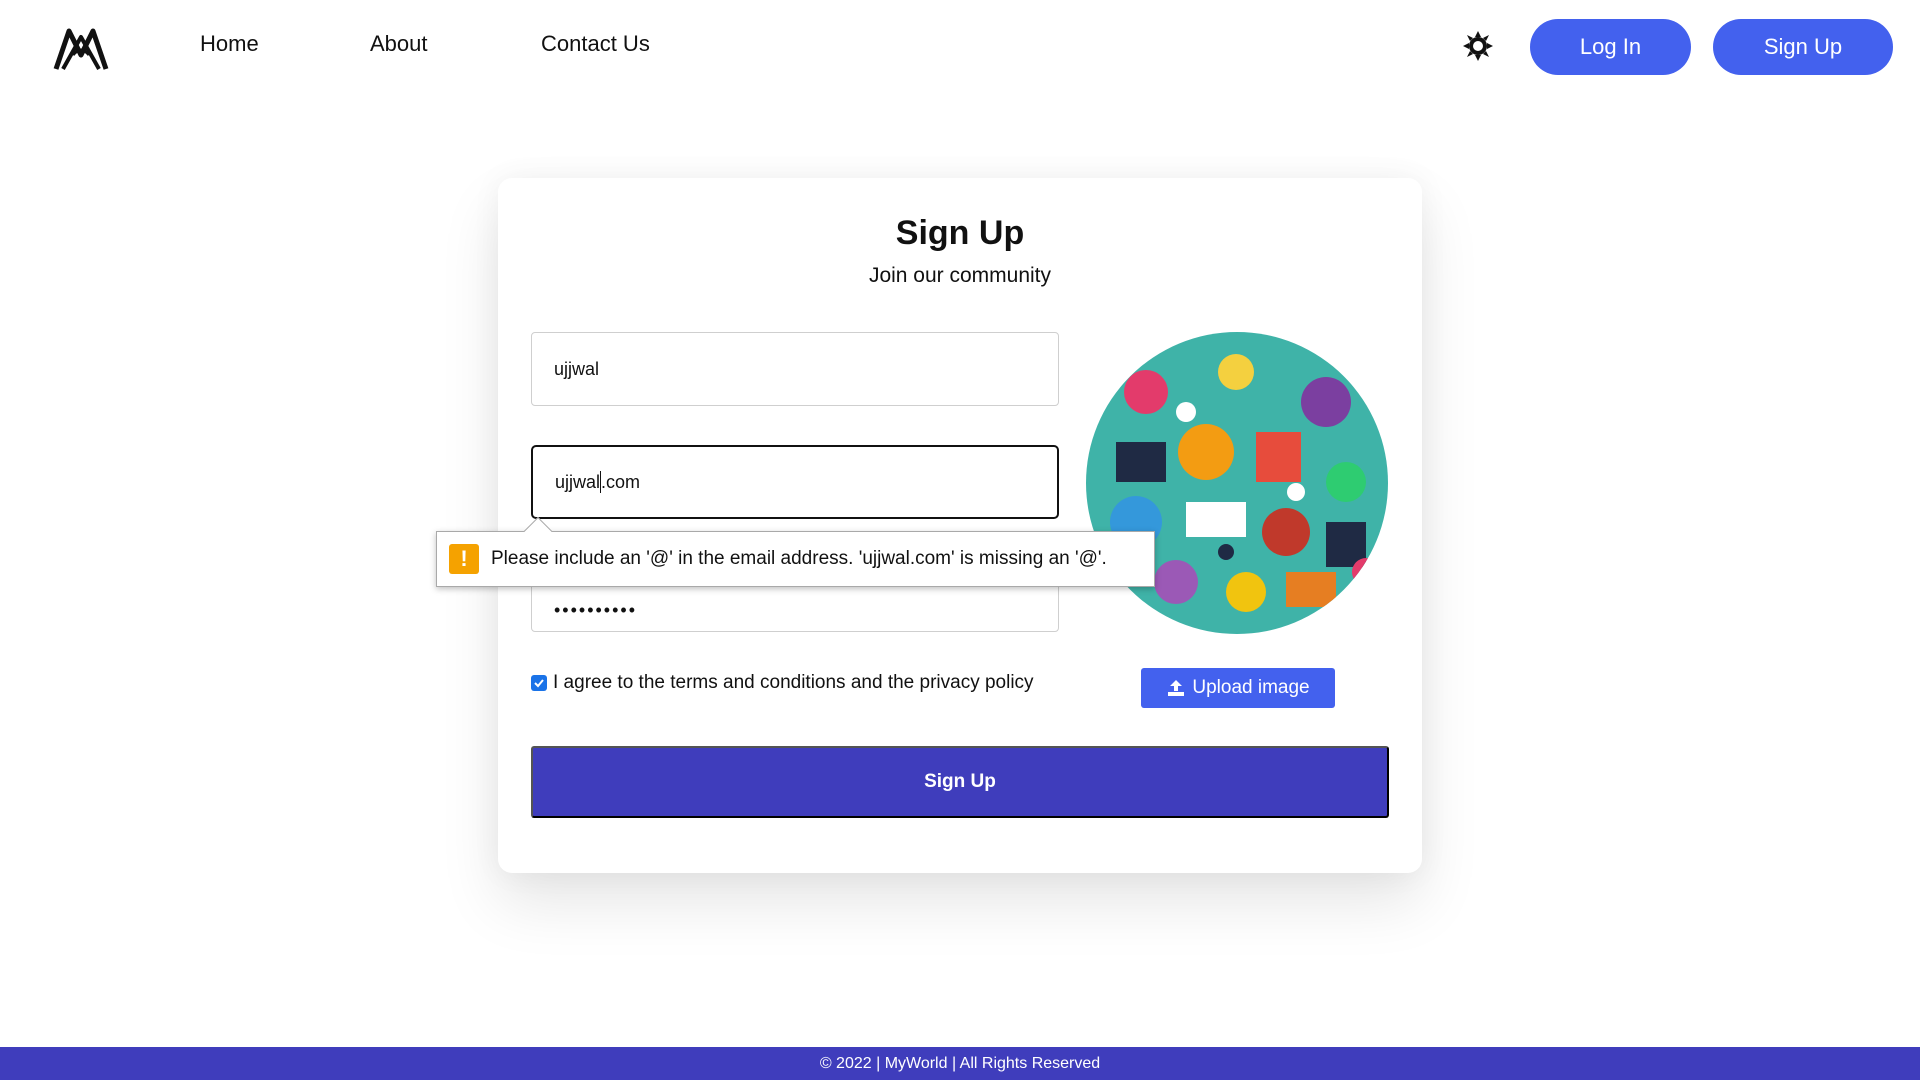 The height and width of the screenshot is (1080, 1920). What do you see at coordinates (229, 44) in the screenshot?
I see `nav-link-home: Home` at bounding box center [229, 44].